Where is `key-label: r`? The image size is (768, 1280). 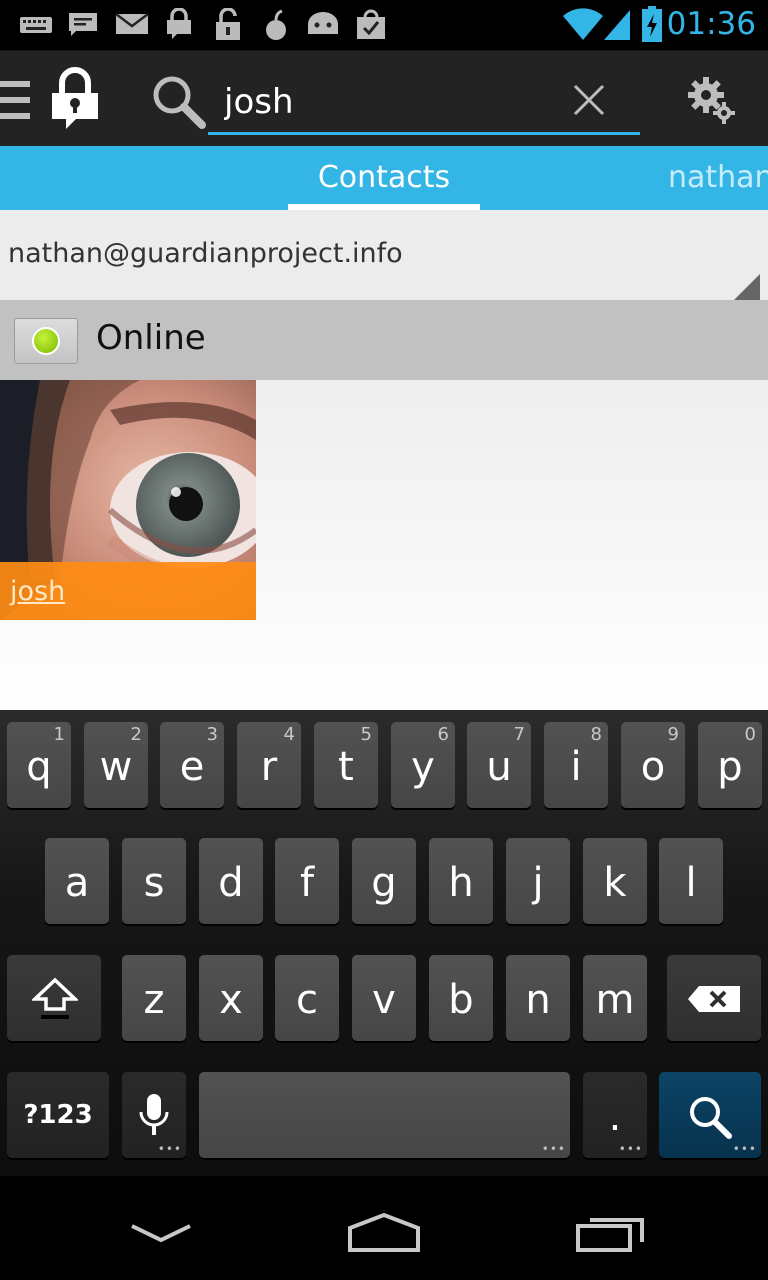
key-label: r is located at coordinates (269, 767).